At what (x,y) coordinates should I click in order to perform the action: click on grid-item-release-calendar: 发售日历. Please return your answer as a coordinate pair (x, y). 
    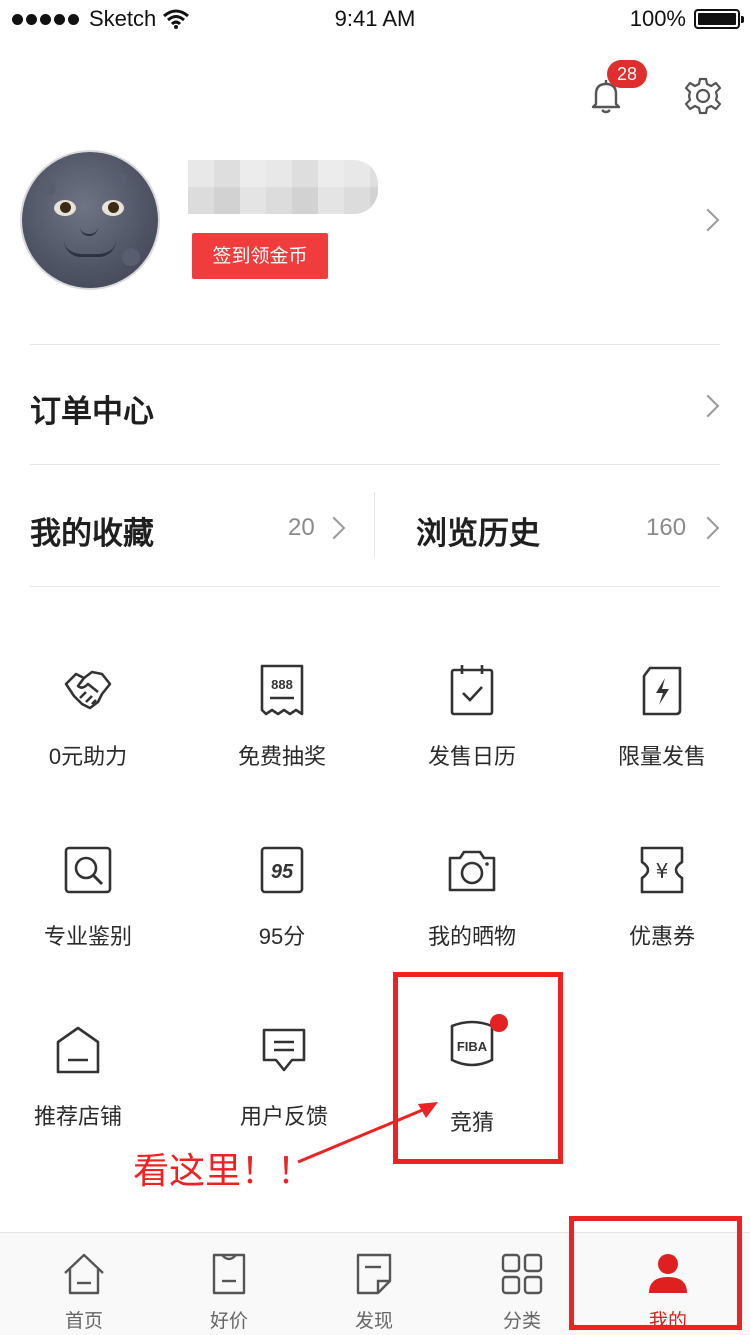
    Looking at the image, I should click on (472, 715).